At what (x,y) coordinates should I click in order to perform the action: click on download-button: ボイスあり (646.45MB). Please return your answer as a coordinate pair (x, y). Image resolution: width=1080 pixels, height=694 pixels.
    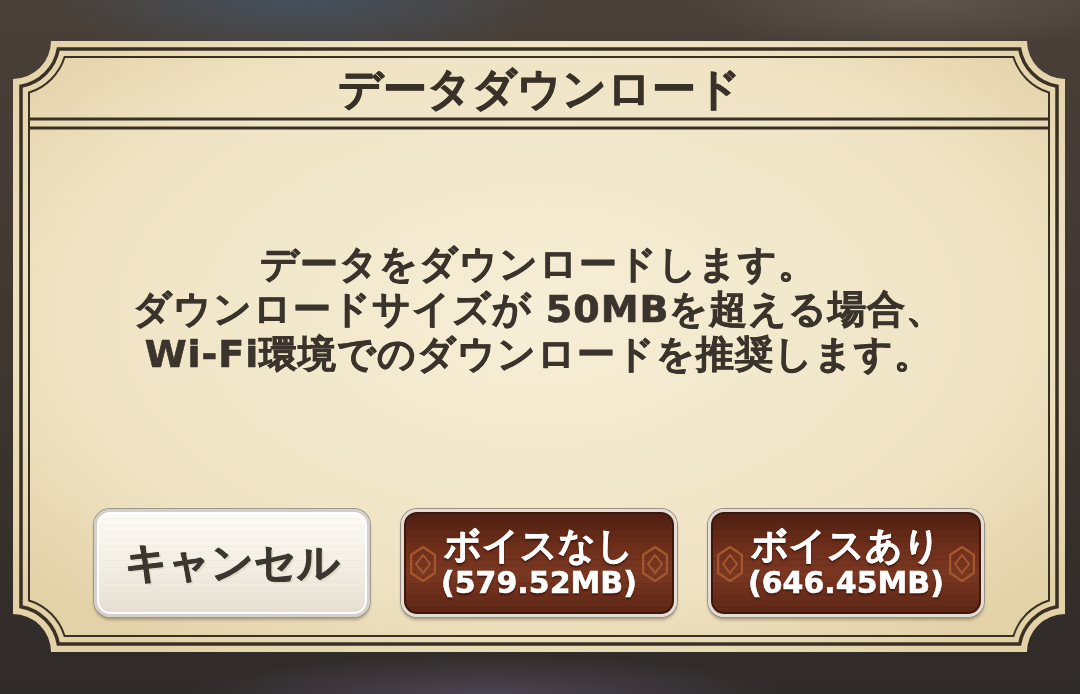
    Looking at the image, I should click on (846, 563).